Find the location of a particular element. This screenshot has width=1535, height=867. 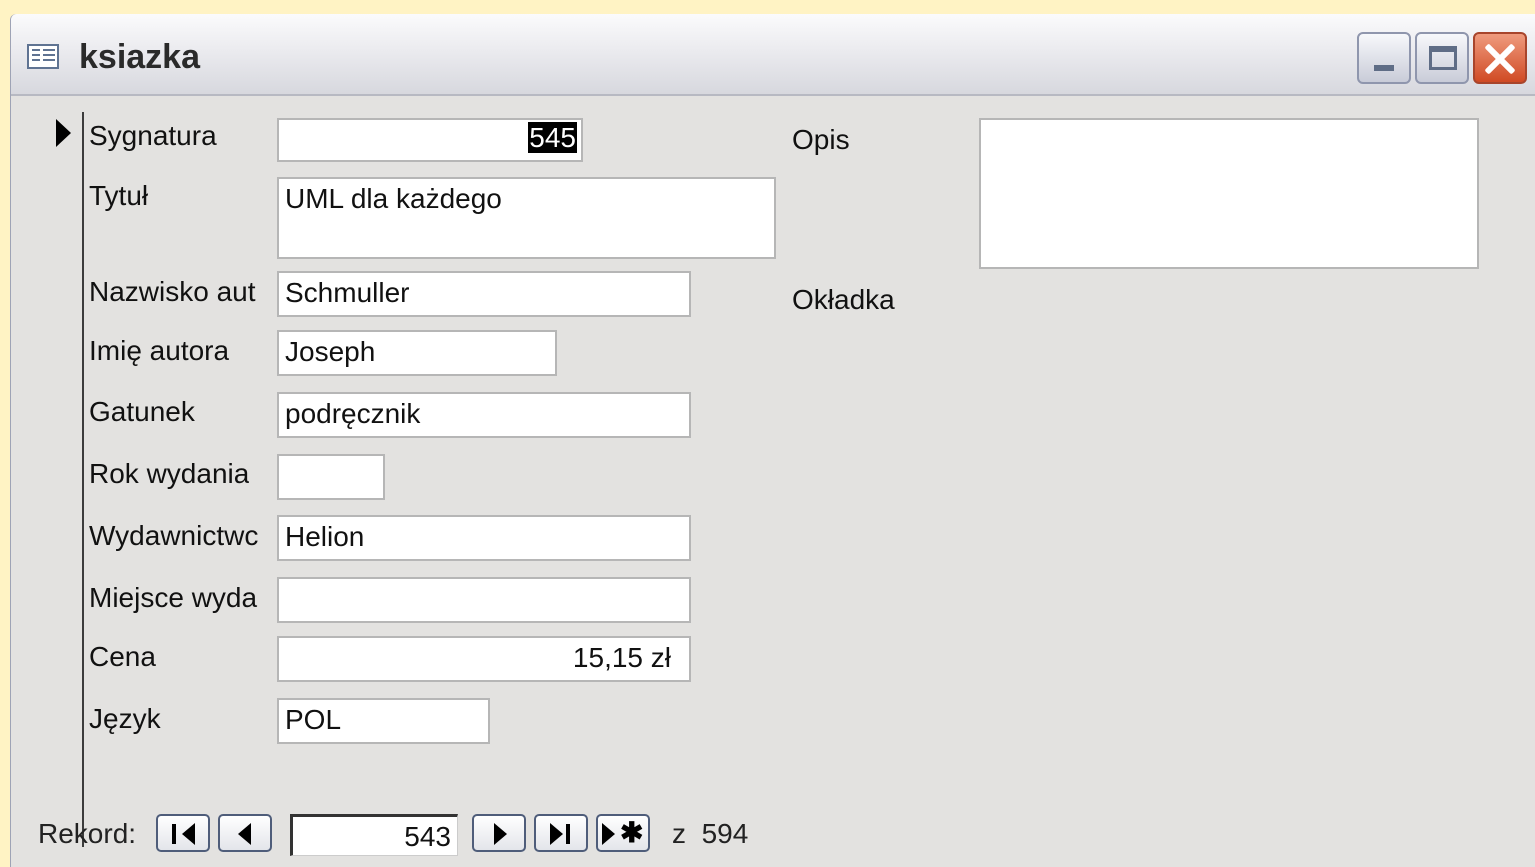

new-record-button: ✱ is located at coordinates (623, 833).